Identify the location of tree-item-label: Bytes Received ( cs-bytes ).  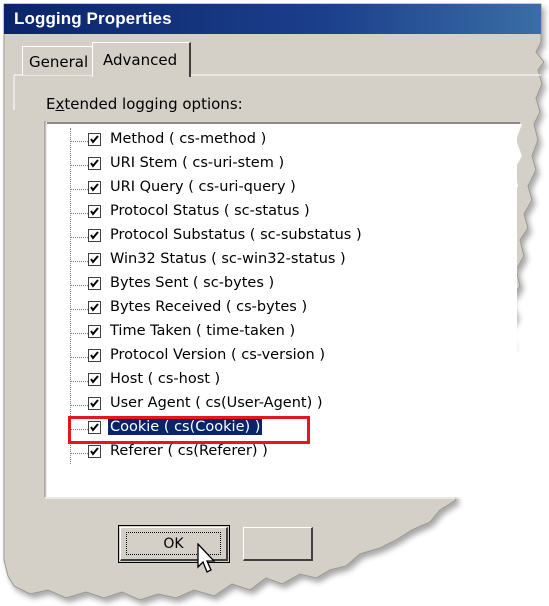
(209, 307).